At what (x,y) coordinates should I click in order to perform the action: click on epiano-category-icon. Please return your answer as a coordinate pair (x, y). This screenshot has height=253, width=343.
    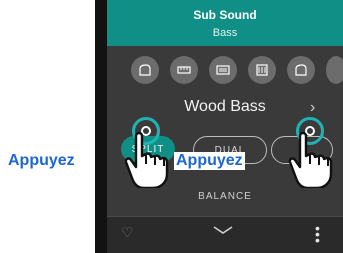
    Looking at the image, I should click on (184, 70).